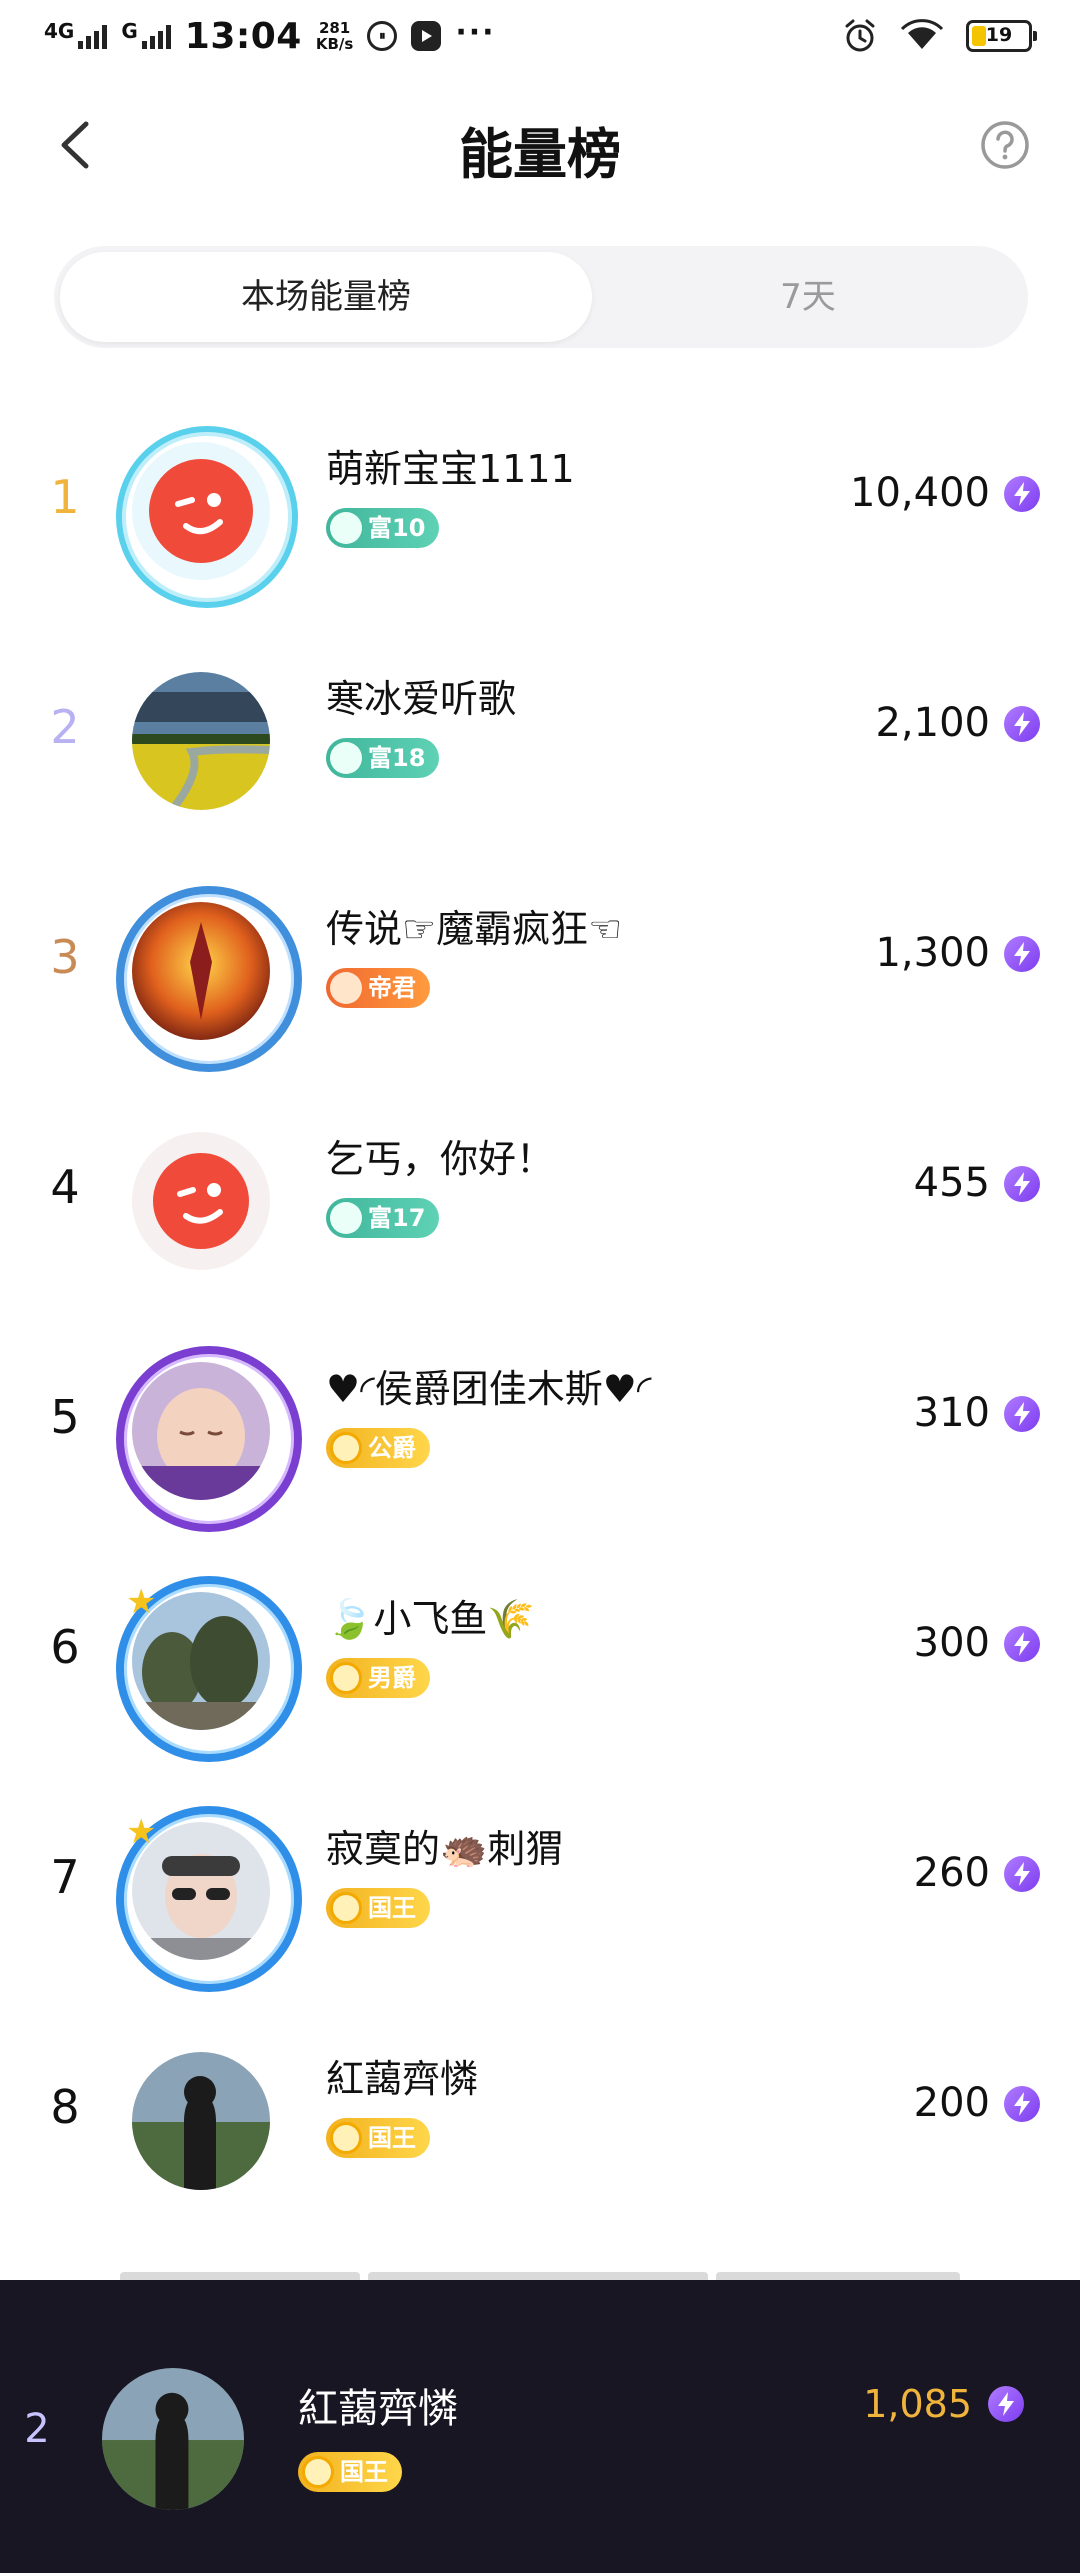 The height and width of the screenshot is (2573, 1080). What do you see at coordinates (65, 1187) in the screenshot?
I see `rank-number: 4` at bounding box center [65, 1187].